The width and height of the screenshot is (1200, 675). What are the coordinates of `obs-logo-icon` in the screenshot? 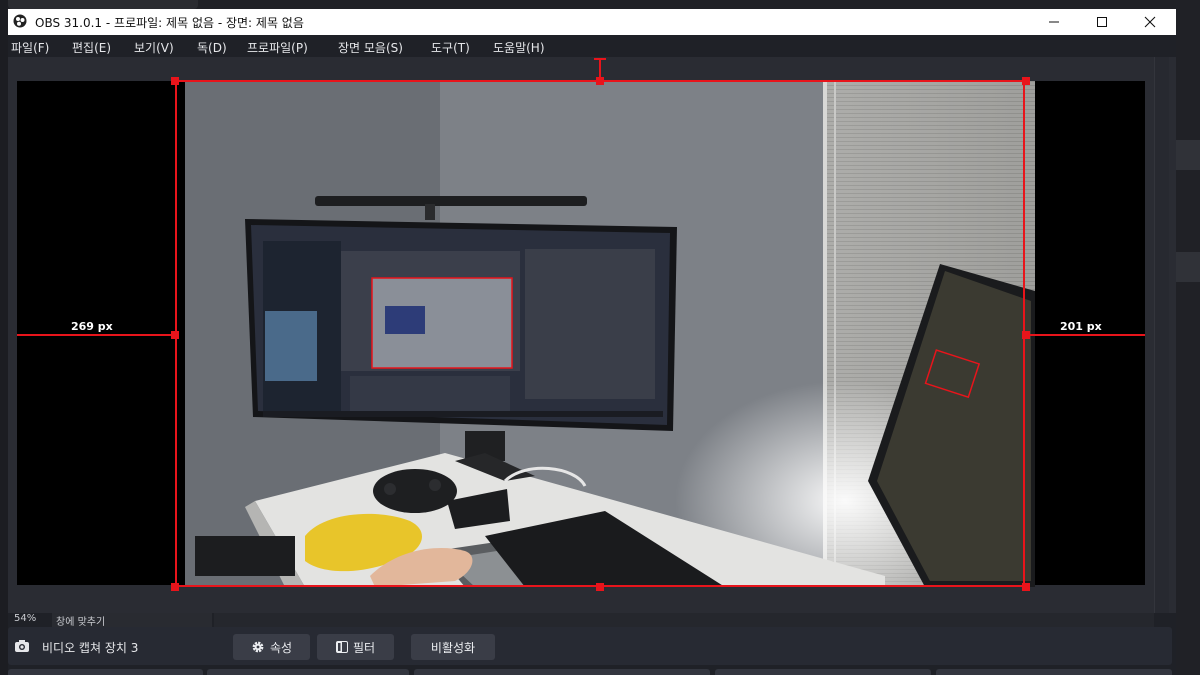 It's located at (20, 21).